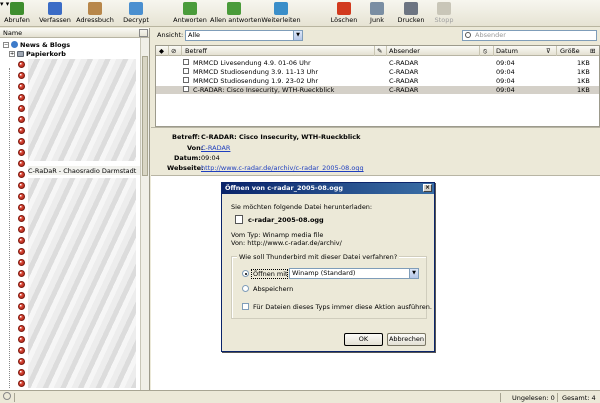  What do you see at coordinates (529, 35) in the screenshot?
I see `search-input: Absender` at bounding box center [529, 35].